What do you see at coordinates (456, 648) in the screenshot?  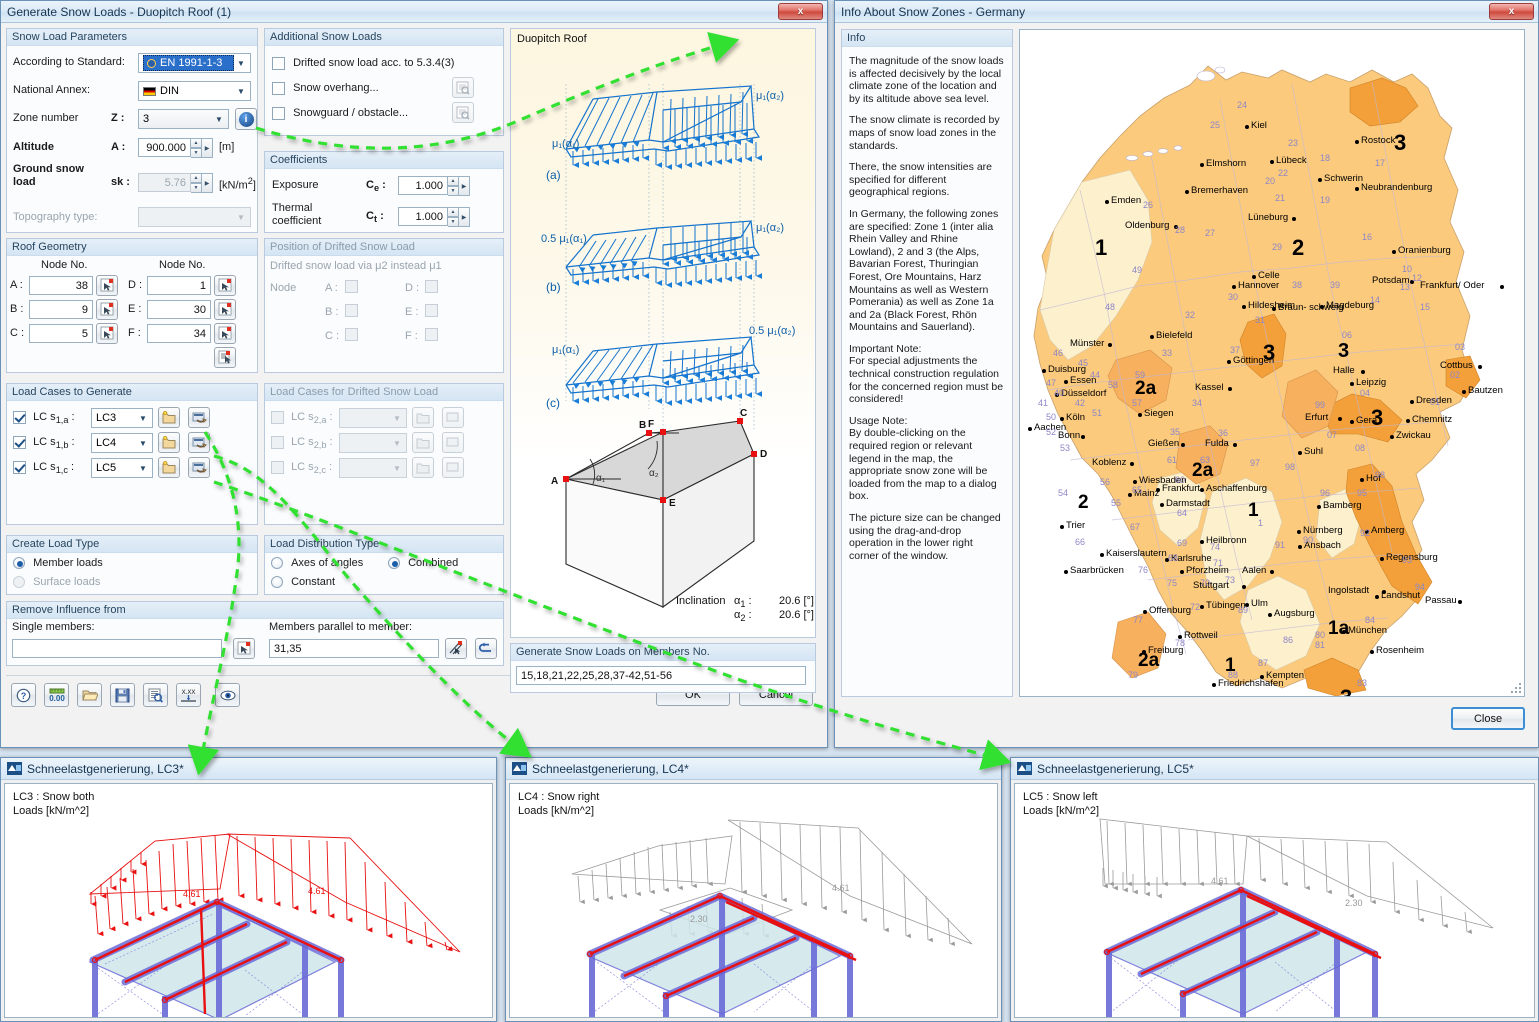 I see `pick-parallel-members-button` at bounding box center [456, 648].